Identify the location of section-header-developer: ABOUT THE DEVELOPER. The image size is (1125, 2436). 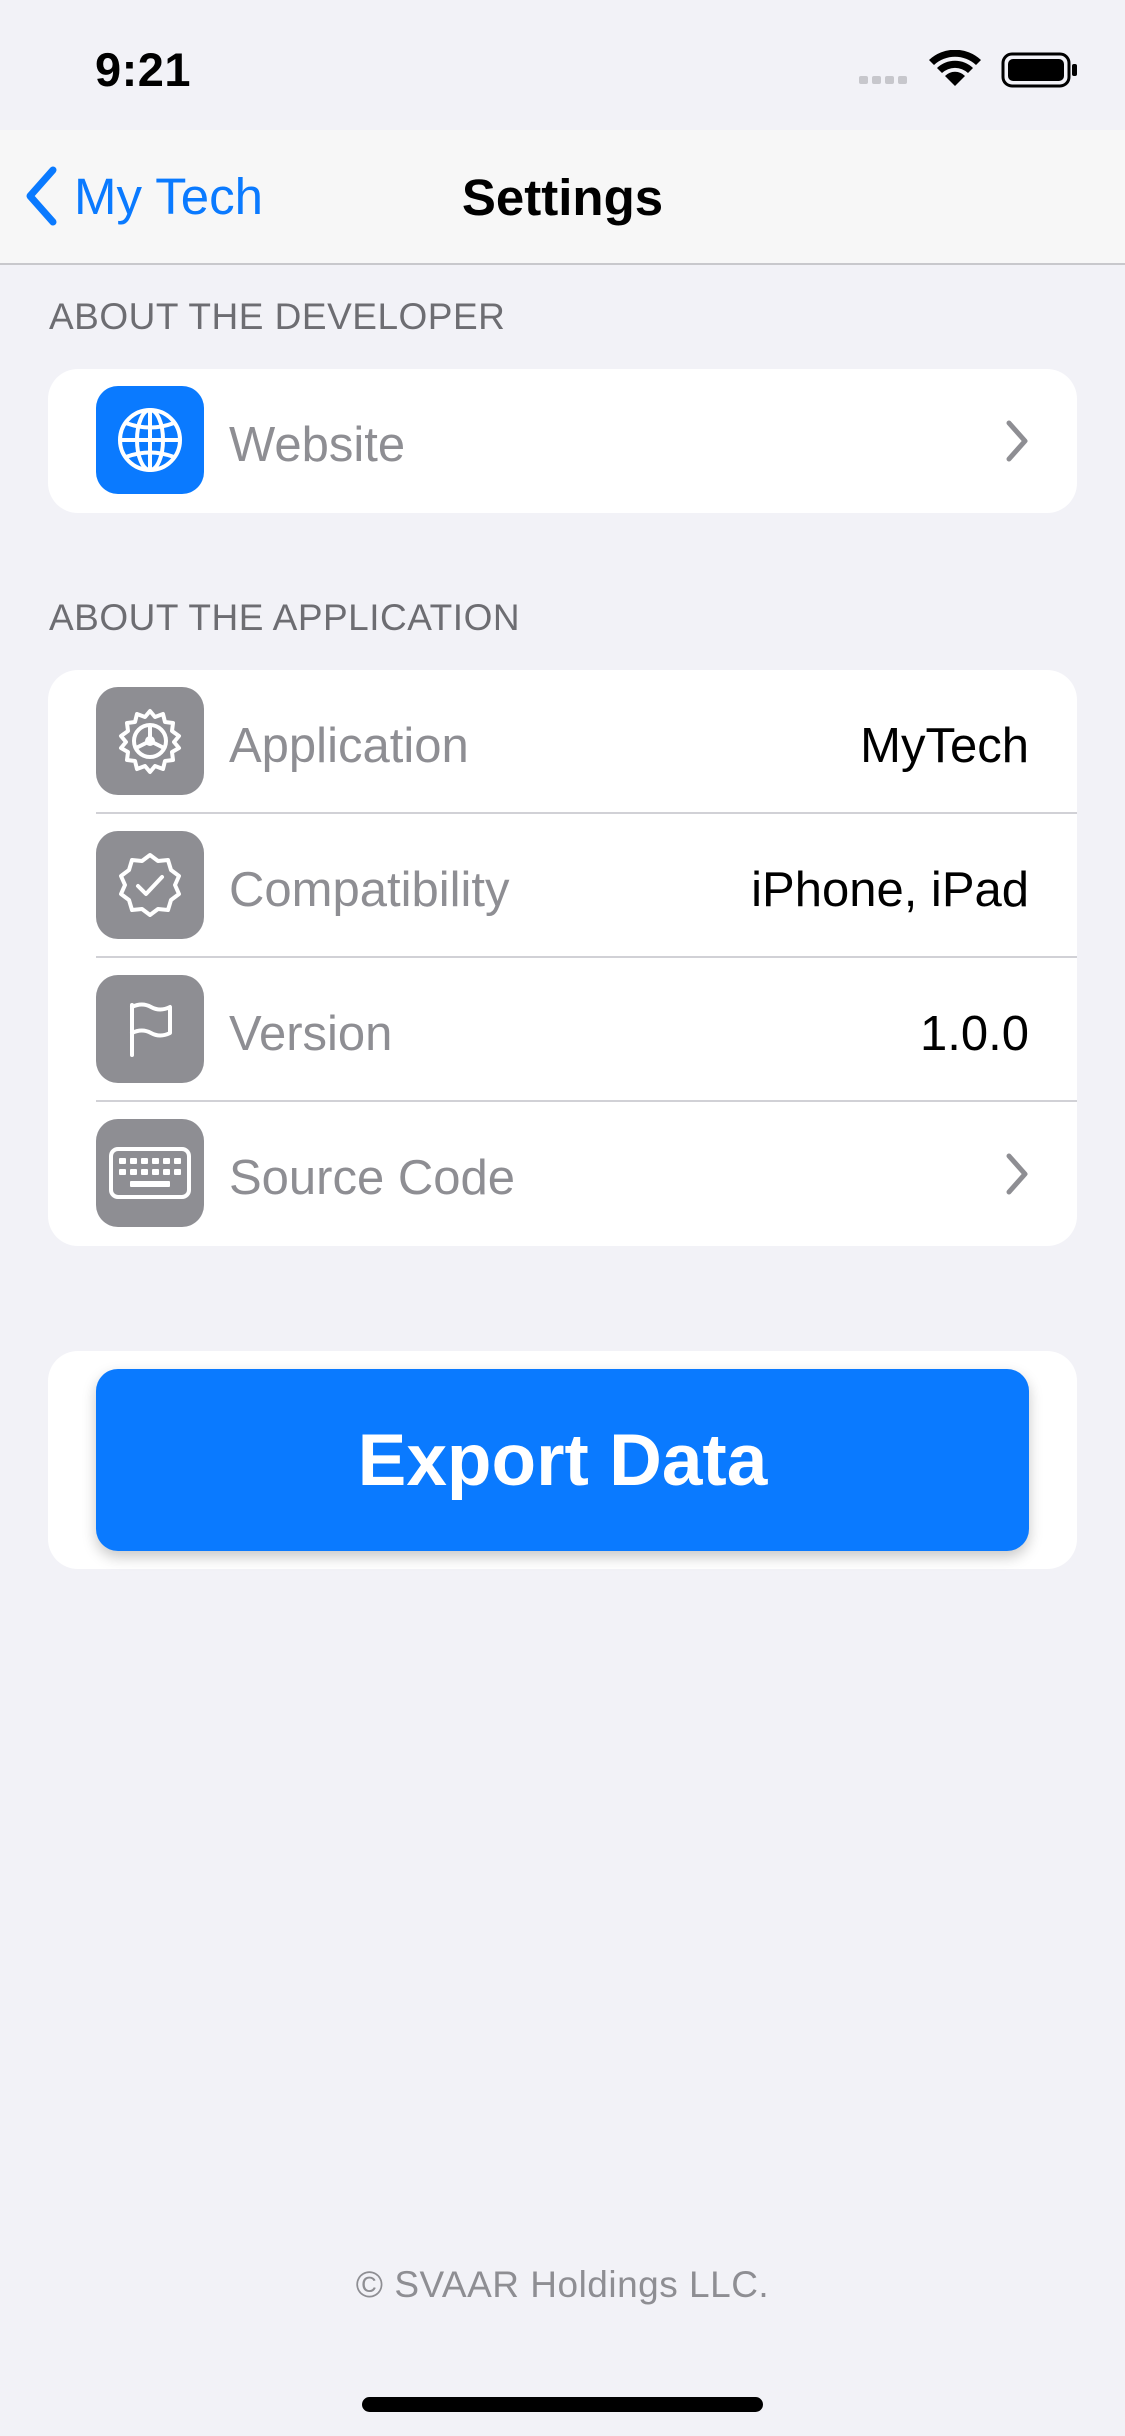
(277, 316).